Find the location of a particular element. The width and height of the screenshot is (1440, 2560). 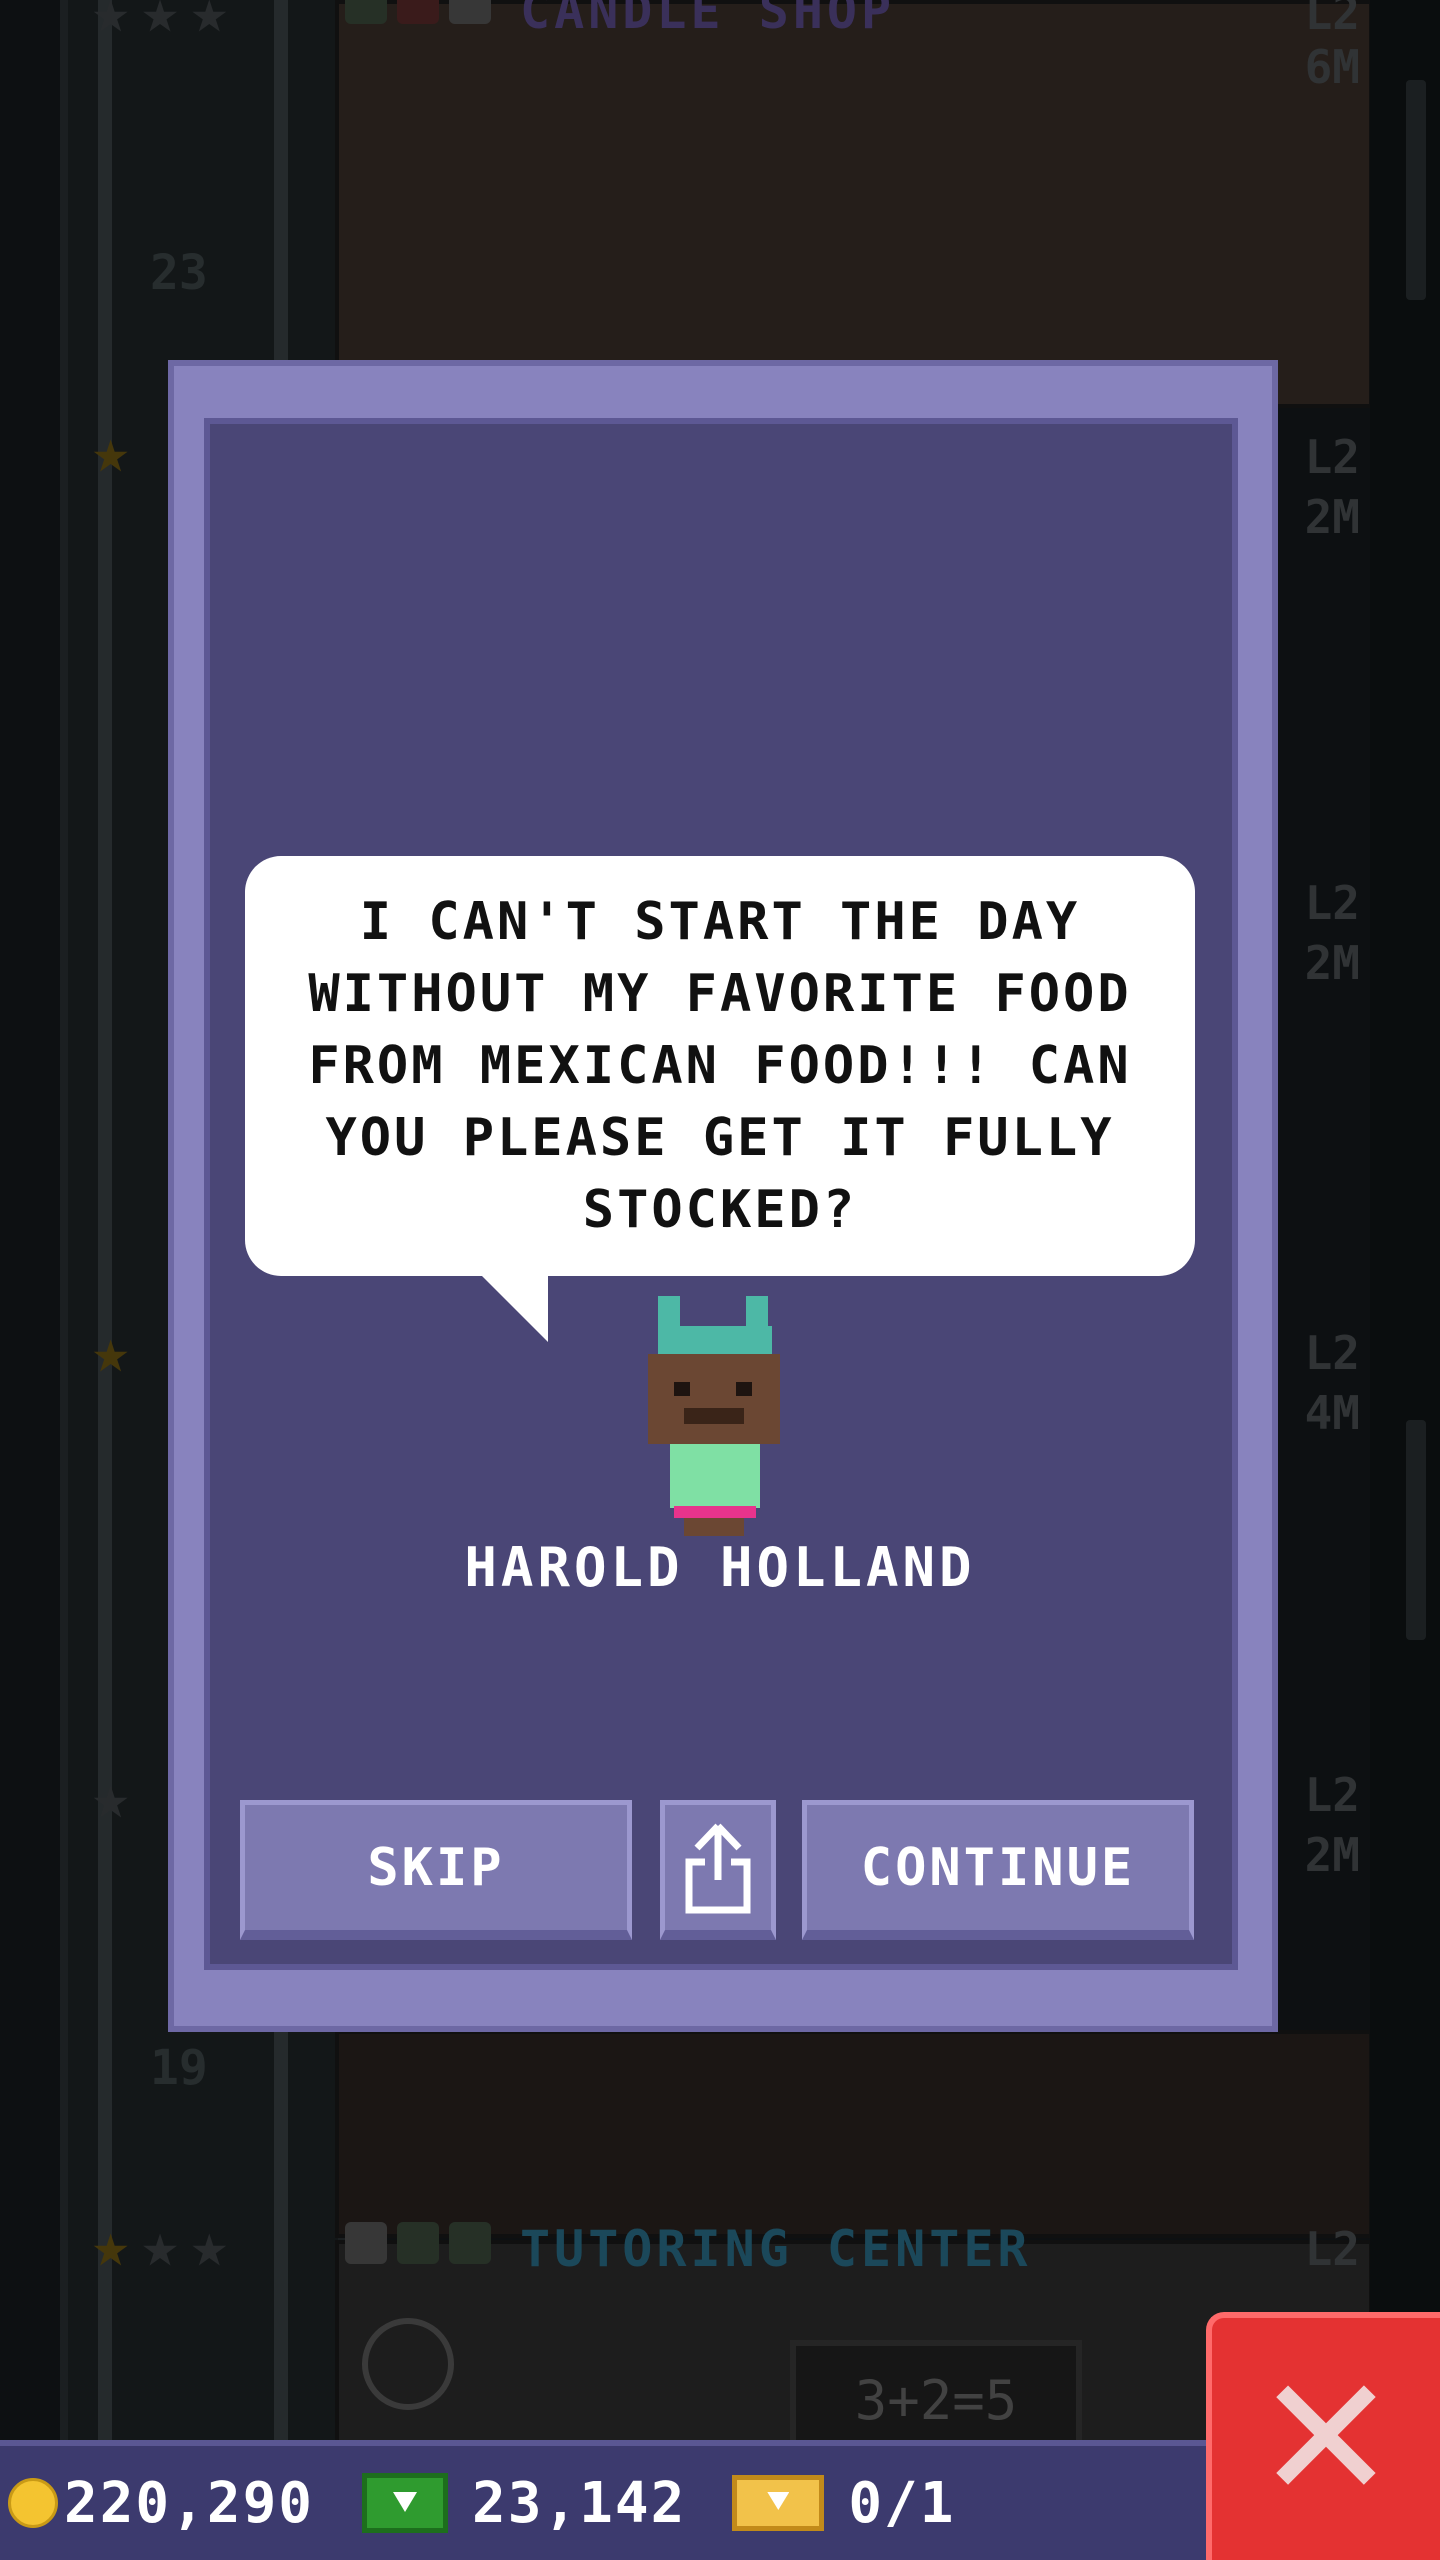

currency-bar: 220,290 23,142 0/1 is located at coordinates (615, 2500).